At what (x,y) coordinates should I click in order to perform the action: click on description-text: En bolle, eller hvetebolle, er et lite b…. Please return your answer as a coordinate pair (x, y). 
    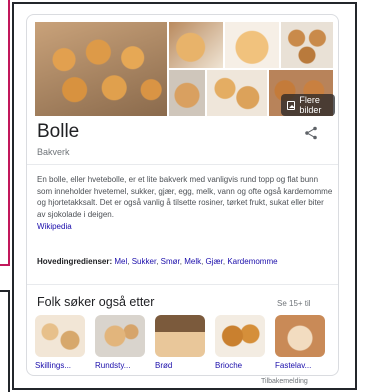
    Looking at the image, I should click on (185, 197).